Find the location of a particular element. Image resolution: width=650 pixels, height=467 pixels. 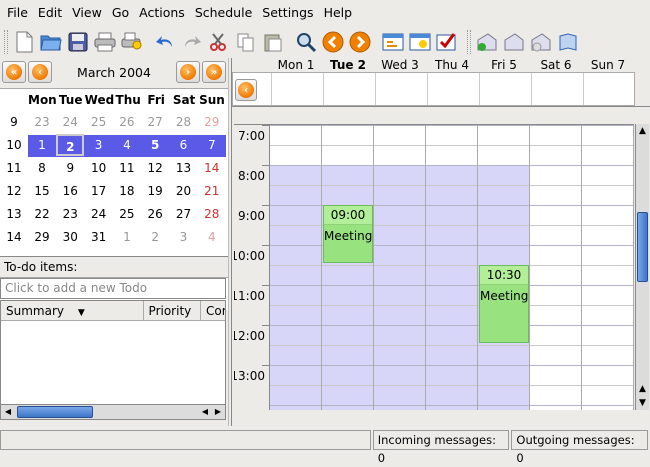

new-icon is located at coordinates (24, 42).